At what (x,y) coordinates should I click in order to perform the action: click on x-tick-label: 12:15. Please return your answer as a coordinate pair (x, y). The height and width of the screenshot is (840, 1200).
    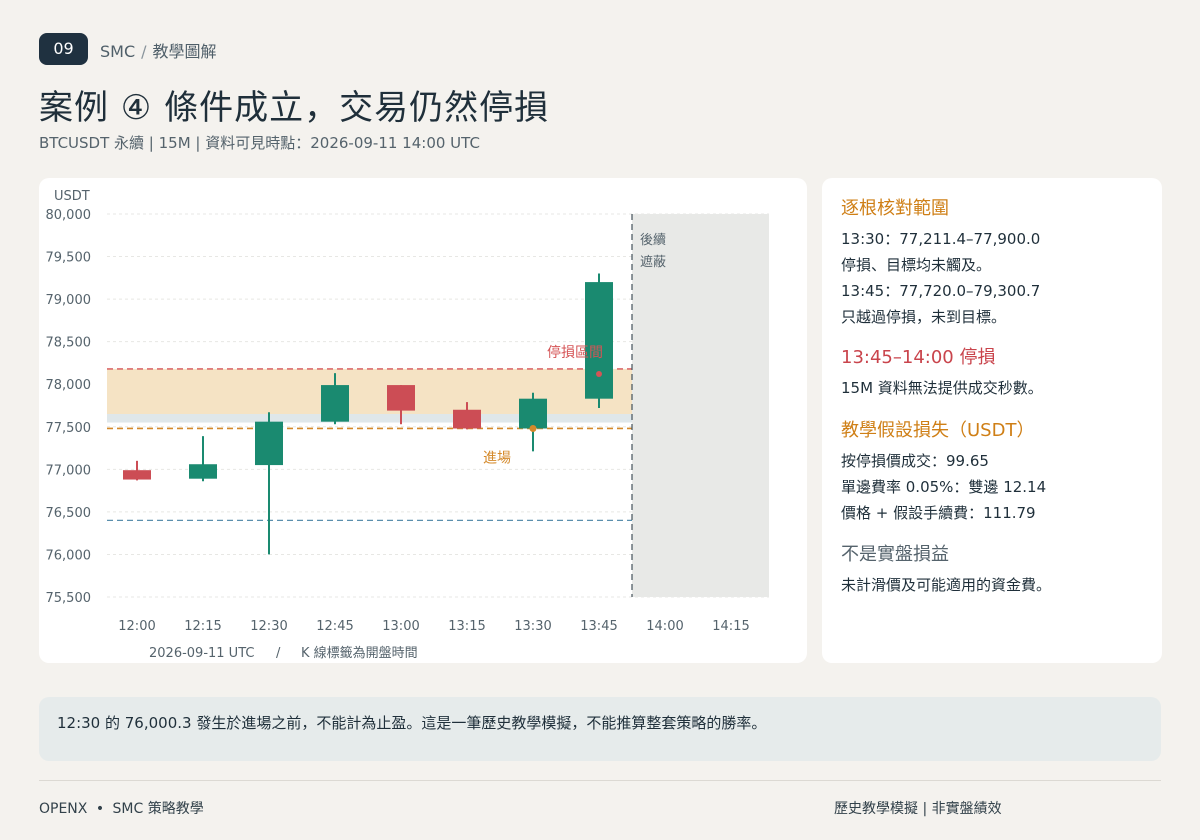
    Looking at the image, I should click on (202, 626).